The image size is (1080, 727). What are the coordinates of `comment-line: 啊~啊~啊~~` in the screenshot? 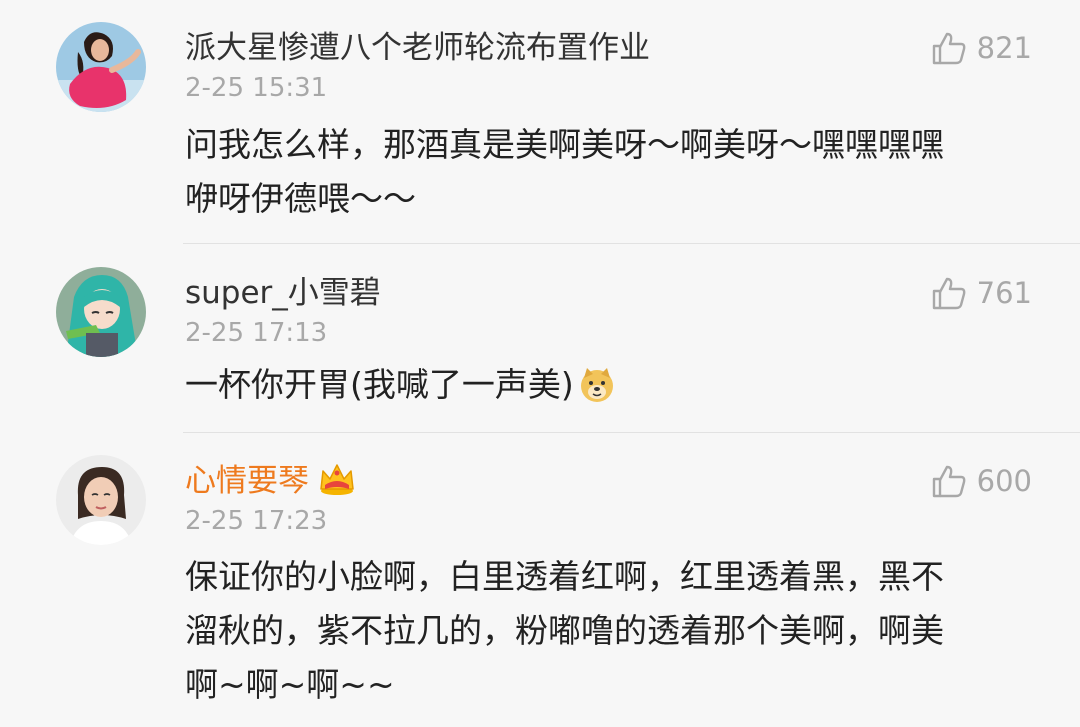 It's located at (290, 684).